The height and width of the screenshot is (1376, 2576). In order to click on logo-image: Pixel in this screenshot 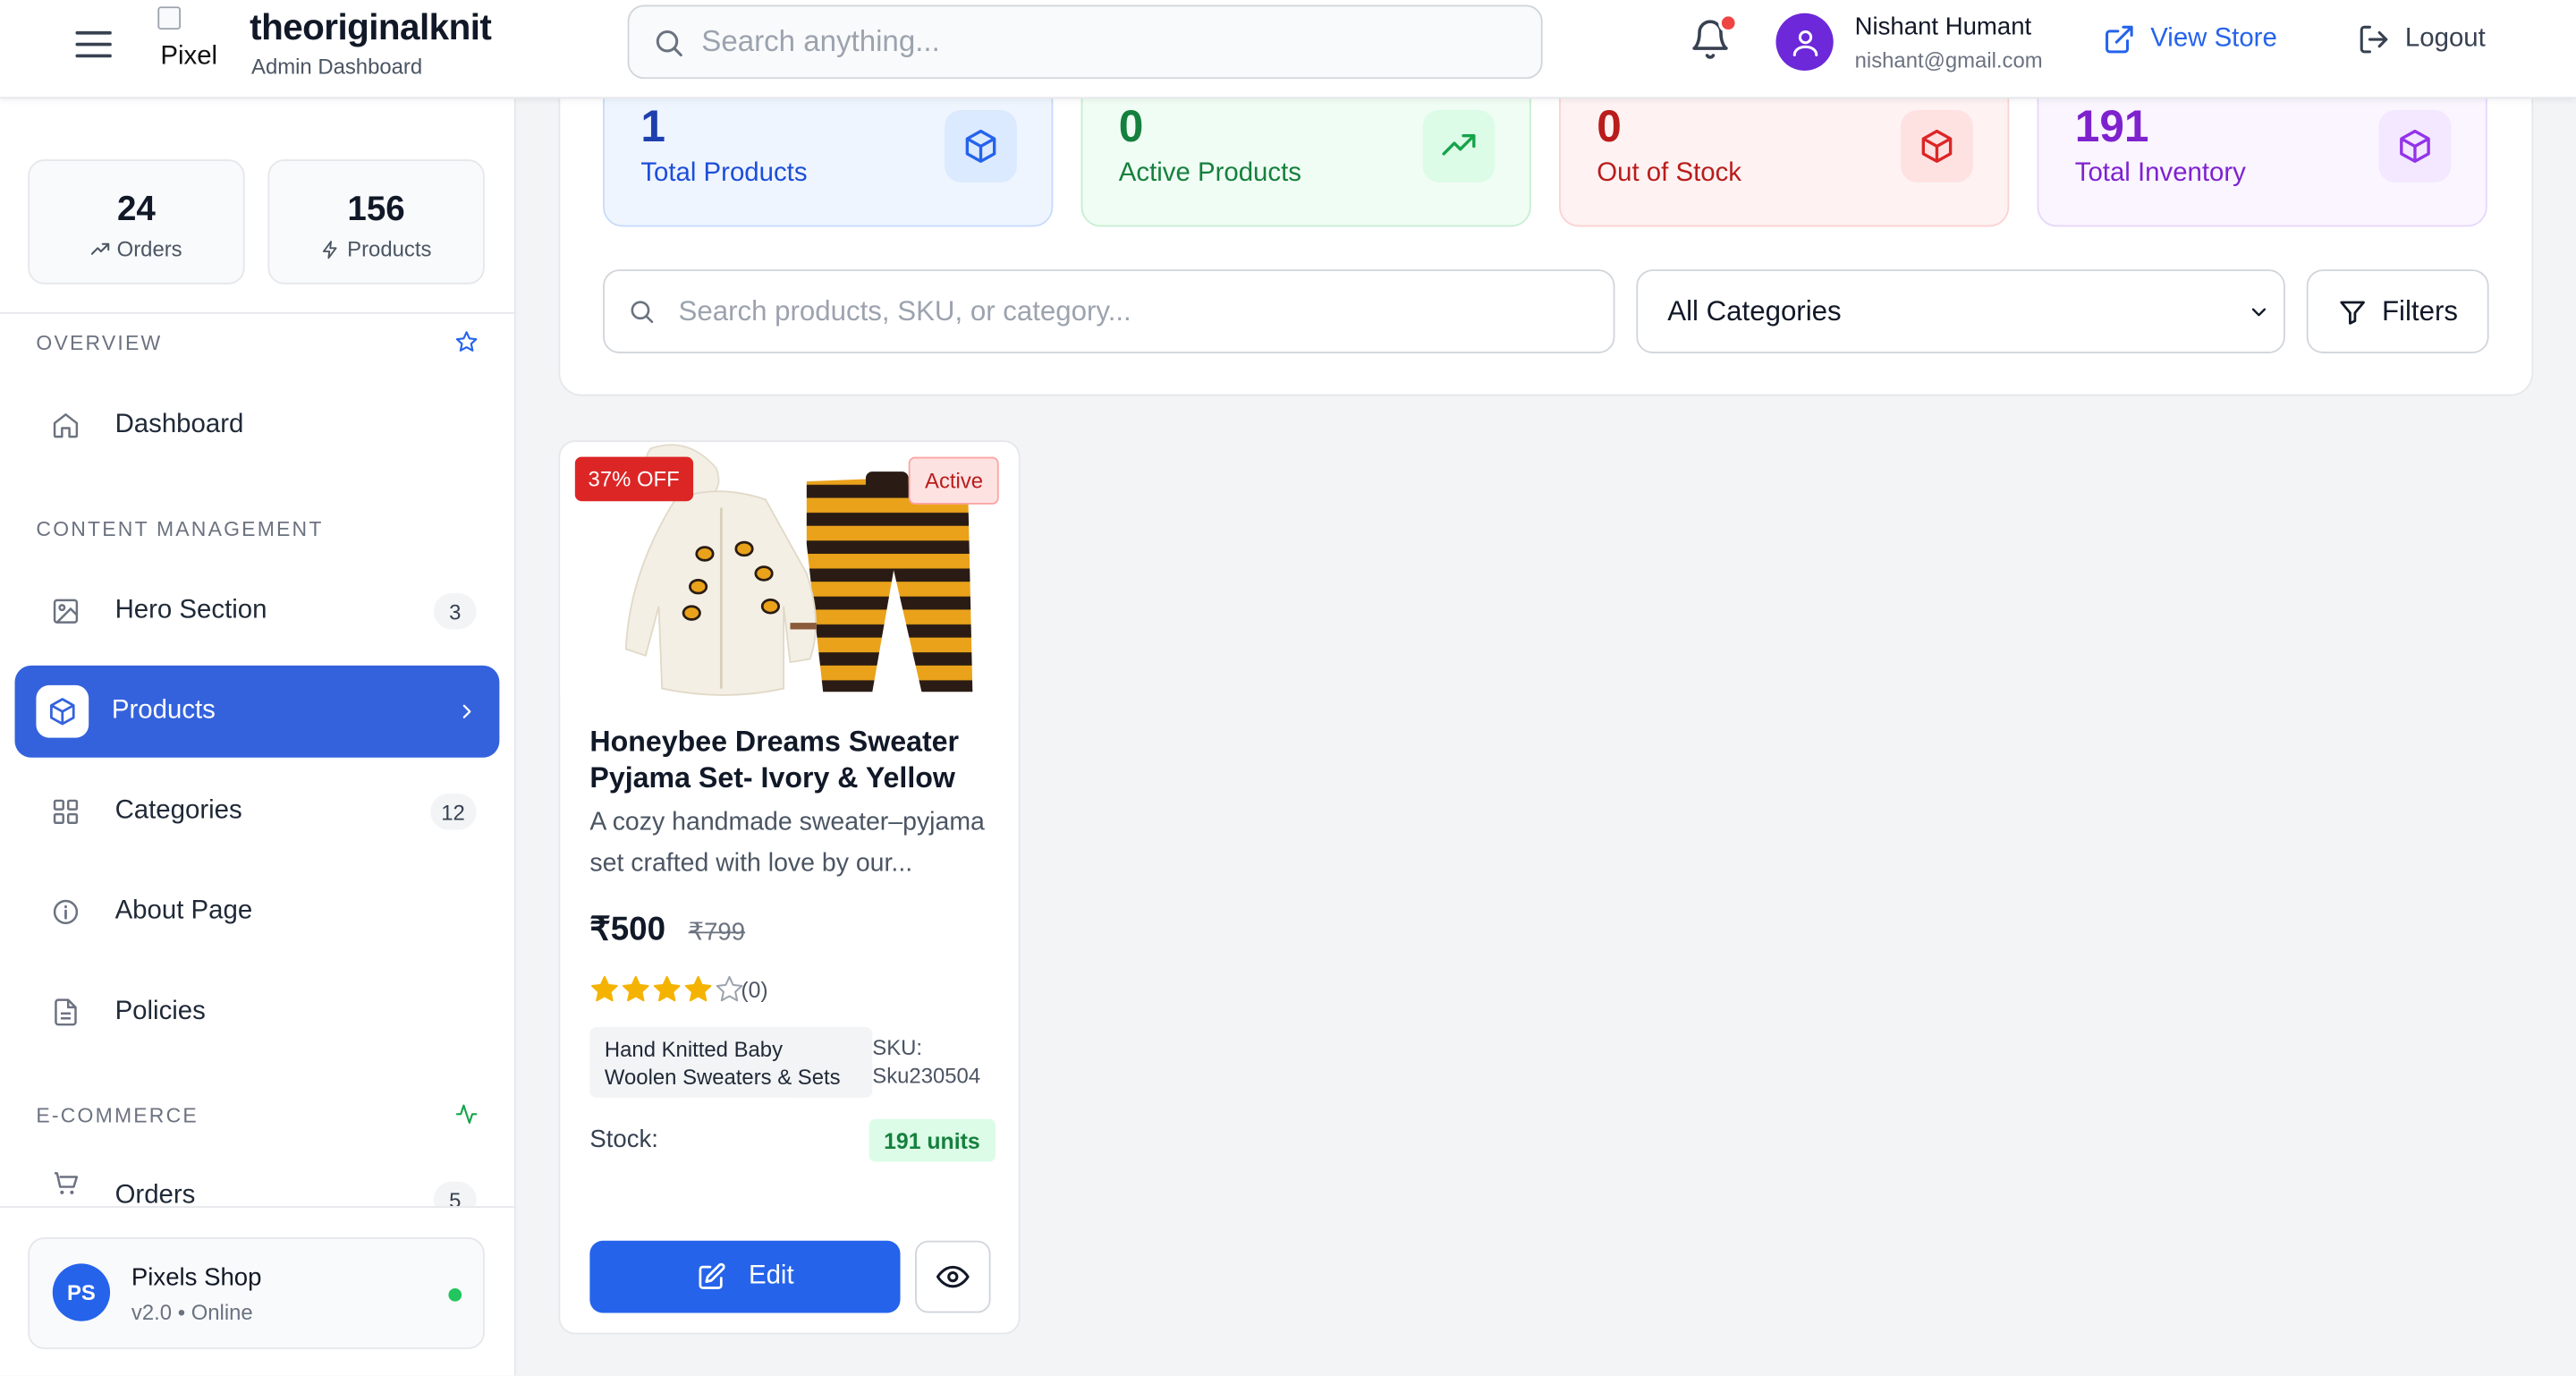, I will do `click(189, 40)`.